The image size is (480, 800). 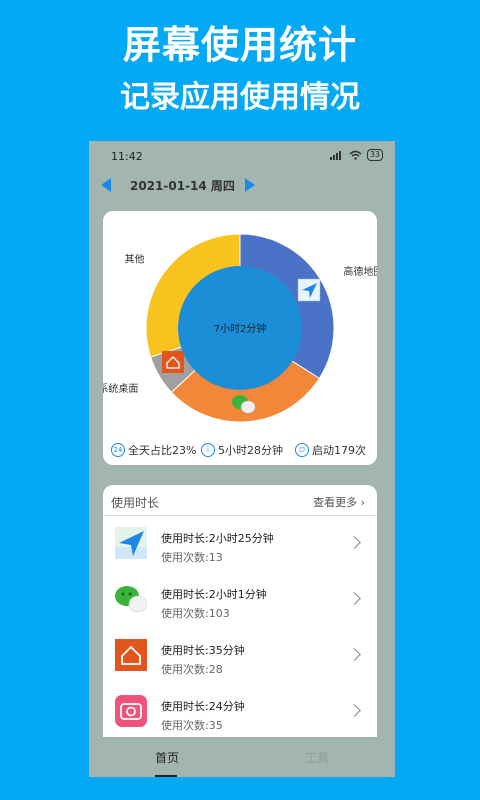 What do you see at coordinates (192, 669) in the screenshot?
I see `usage-count: 使用次数:28` at bounding box center [192, 669].